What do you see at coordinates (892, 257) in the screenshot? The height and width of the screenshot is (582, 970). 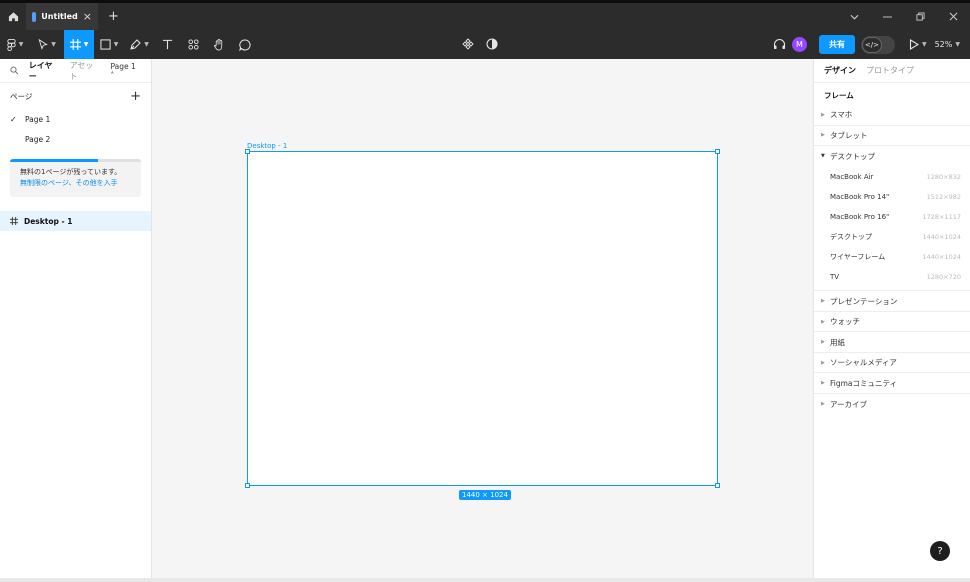 I see `preset-item: ワイヤーフレーム 1440×1024` at bounding box center [892, 257].